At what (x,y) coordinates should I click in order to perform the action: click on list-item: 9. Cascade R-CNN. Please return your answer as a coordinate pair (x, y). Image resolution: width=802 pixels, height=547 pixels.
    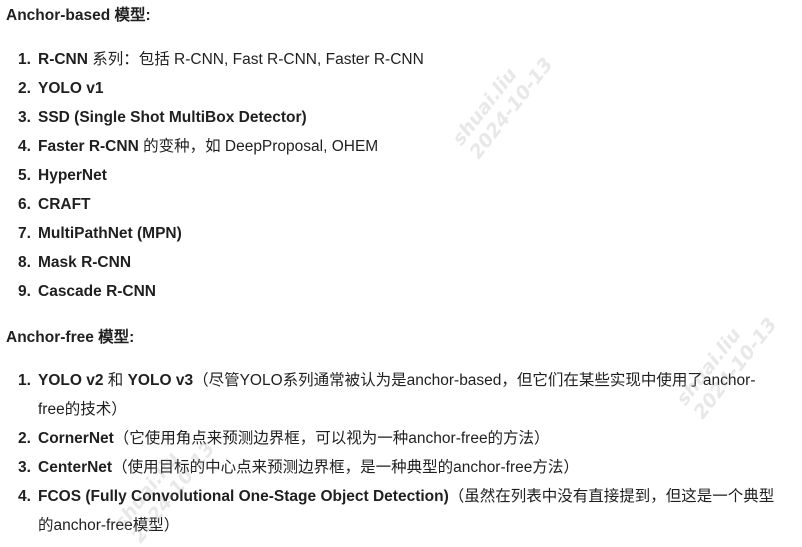
    Looking at the image, I should click on (390, 291).